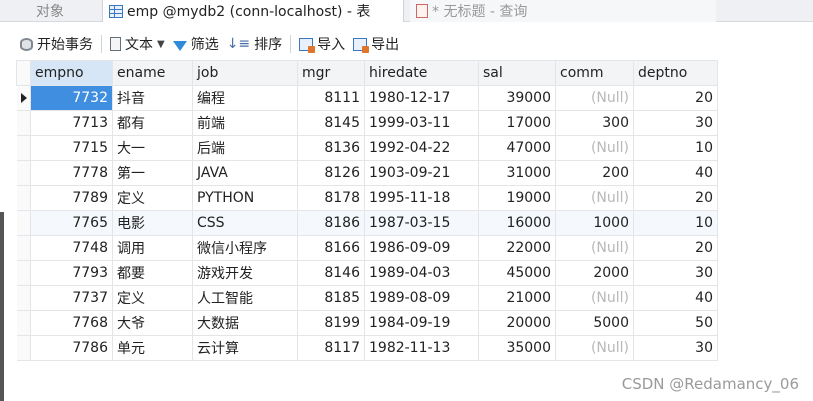 The width and height of the screenshot is (813, 401). What do you see at coordinates (331, 298) in the screenshot?
I see `cell-mgr: 8185` at bounding box center [331, 298].